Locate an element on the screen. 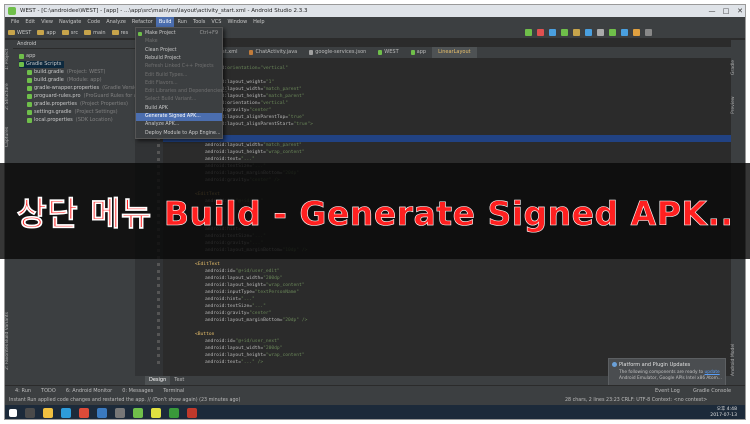 This screenshot has height=424, width=750. menu-window: Window is located at coordinates (237, 22).